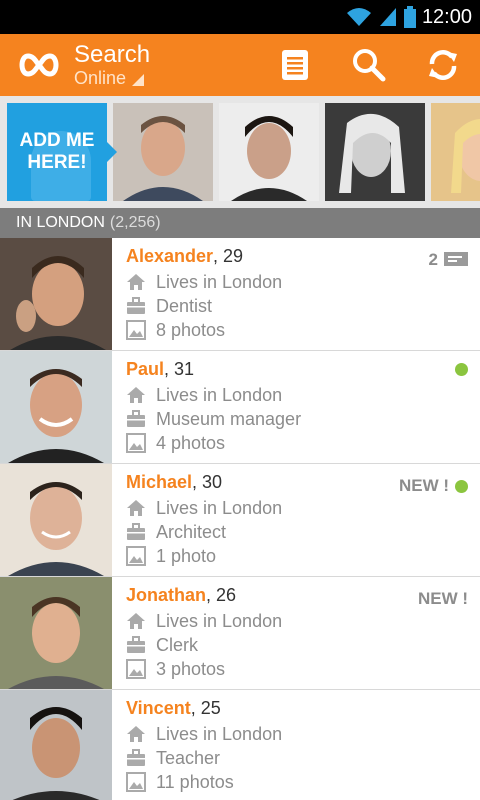 The height and width of the screenshot is (800, 480). I want to click on name-line: Michael, 30, so click(204, 484).